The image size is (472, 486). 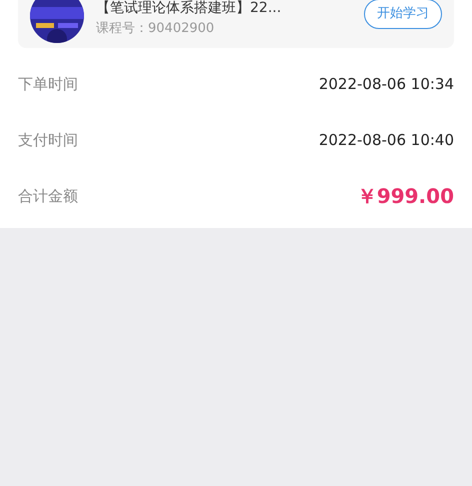 I want to click on total-price: ￥999.00, so click(x=405, y=196).